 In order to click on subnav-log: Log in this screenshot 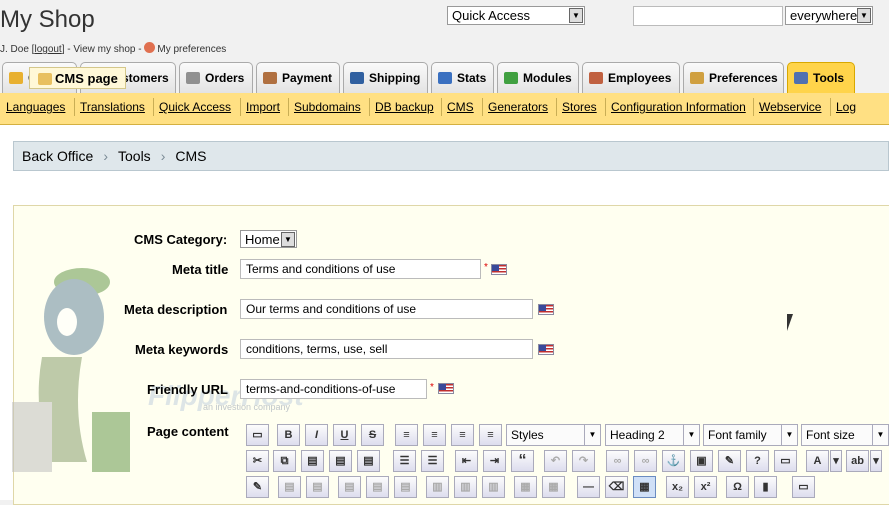, I will do `click(846, 107)`.